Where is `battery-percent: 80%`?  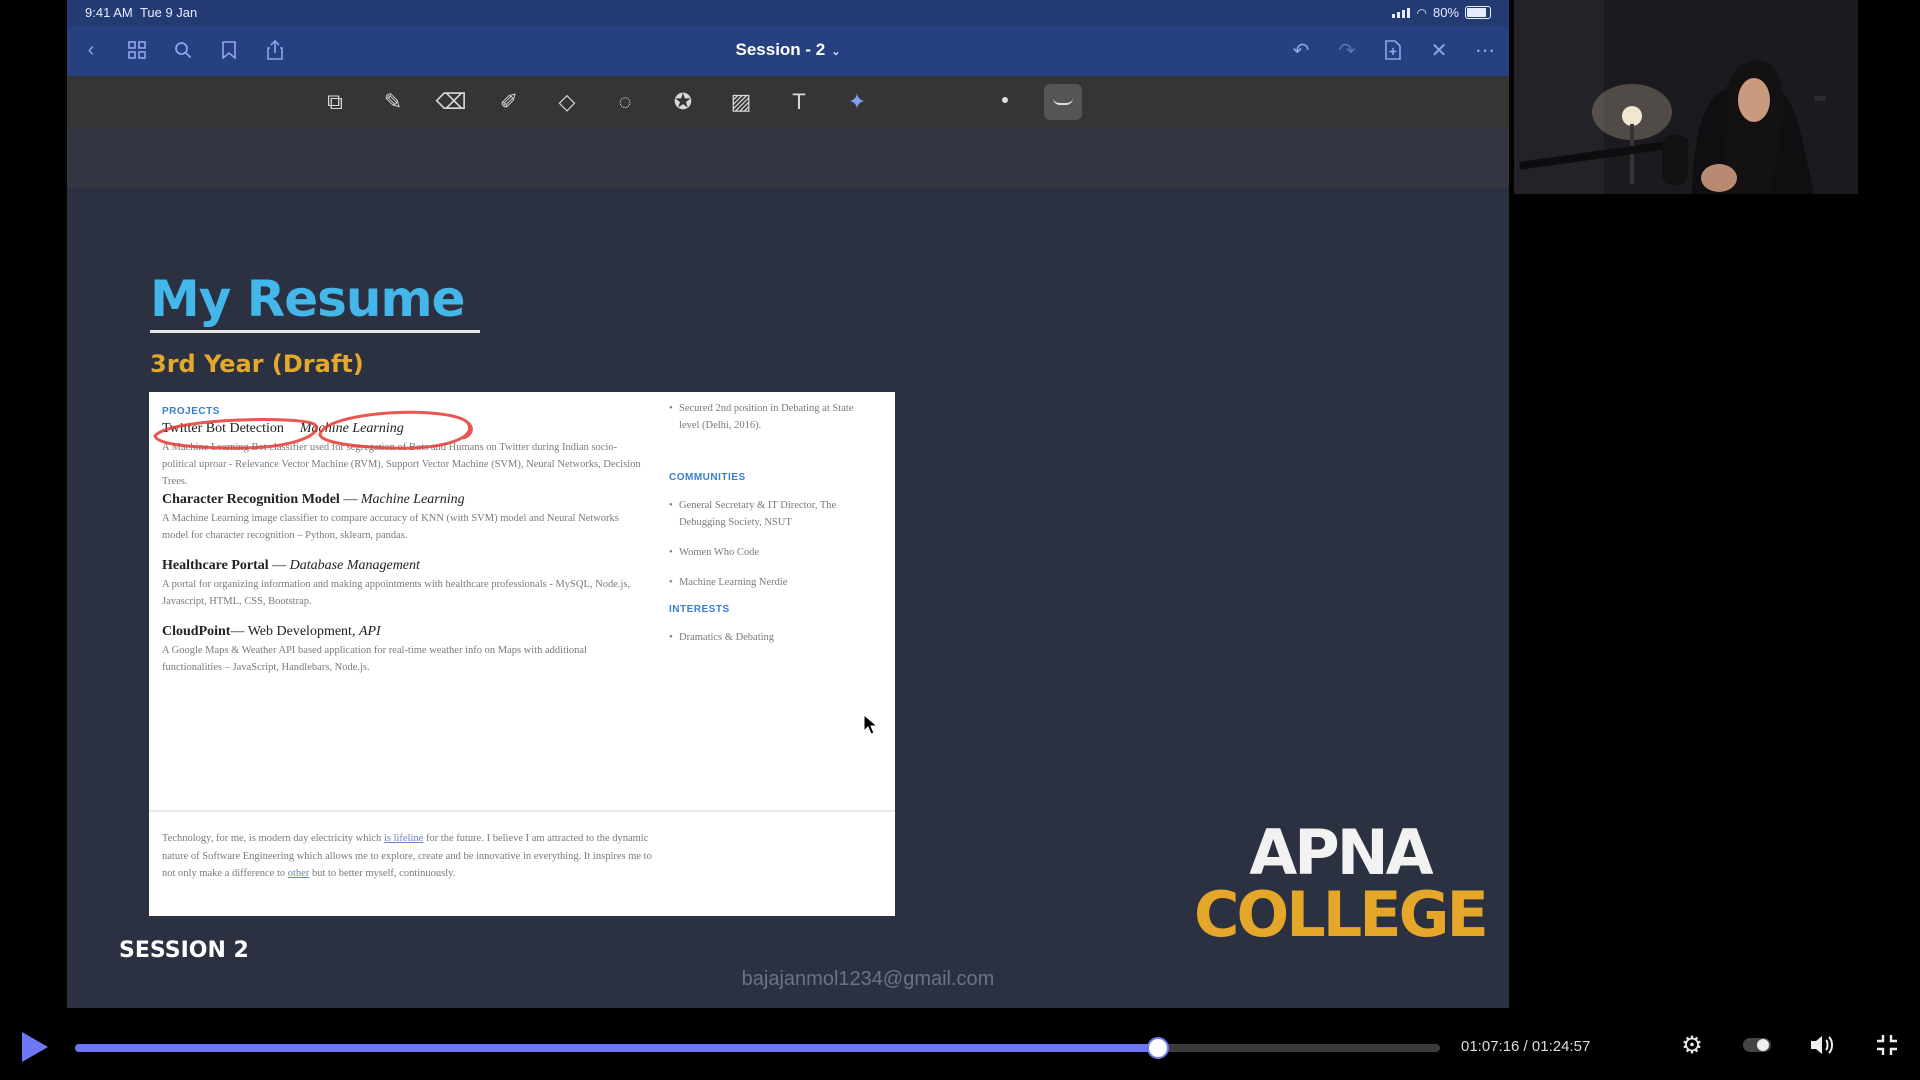 battery-percent: 80% is located at coordinates (1445, 12).